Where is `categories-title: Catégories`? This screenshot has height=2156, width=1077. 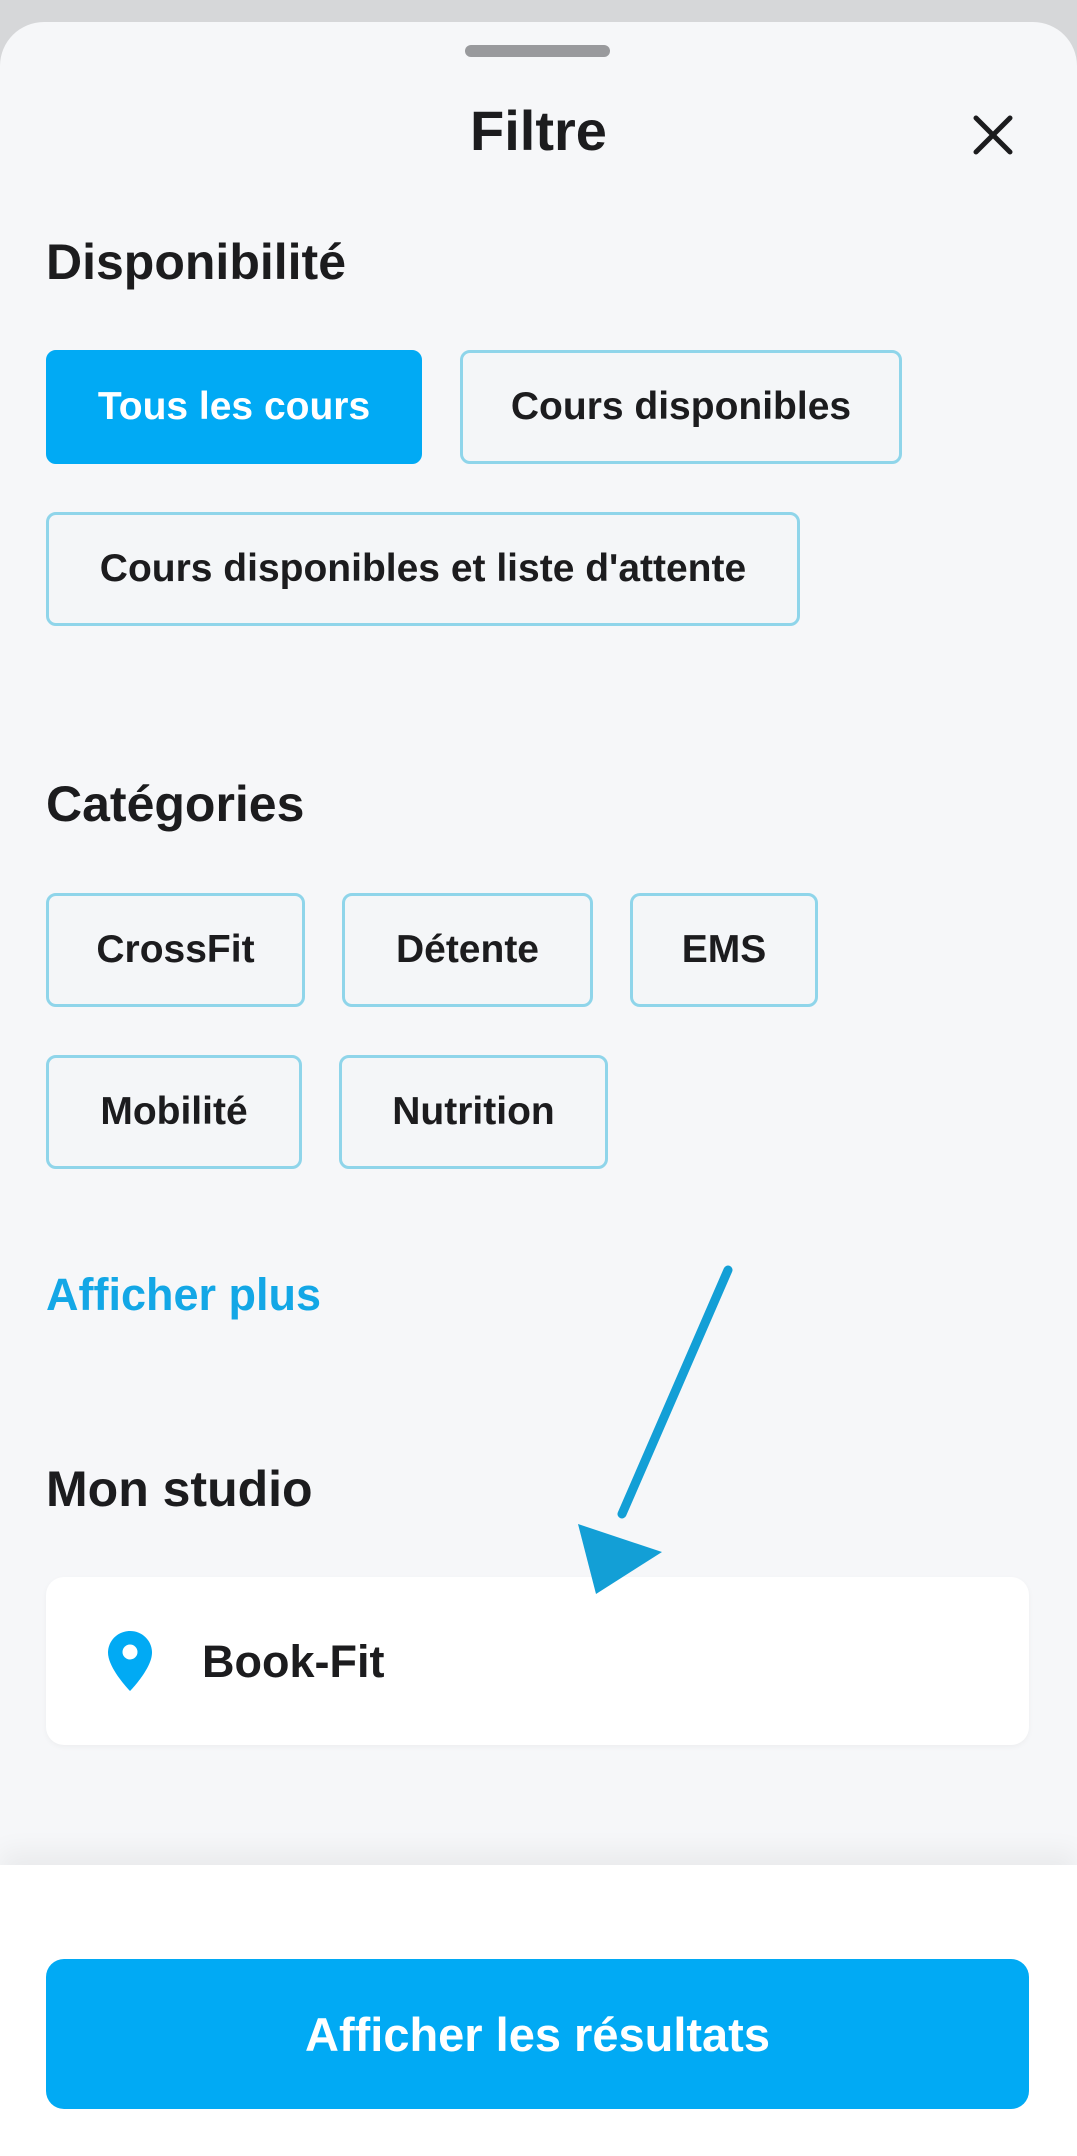
categories-title: Catégories is located at coordinates (175, 804).